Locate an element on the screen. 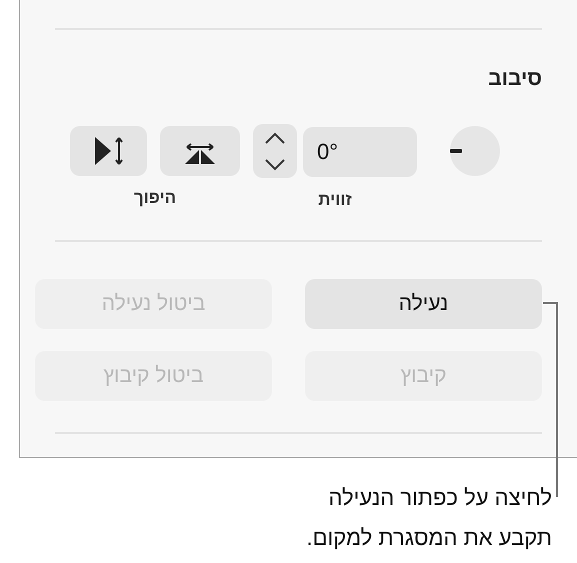 The image size is (577, 563). caption-line: תקבע את המסגרת למקום. is located at coordinates (429, 538).